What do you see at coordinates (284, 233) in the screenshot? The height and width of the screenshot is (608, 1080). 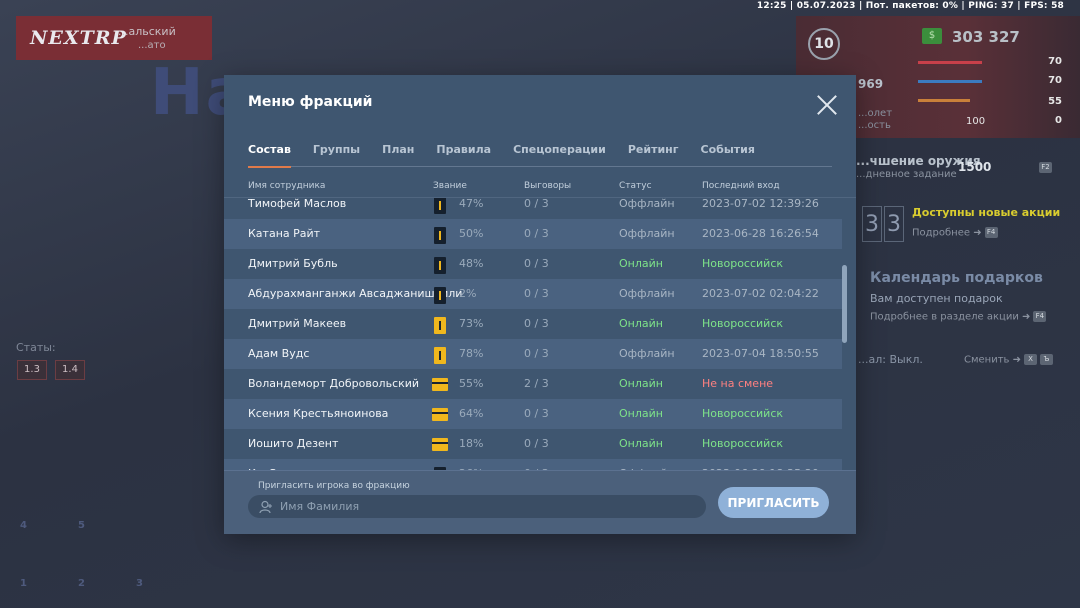 I see `member-name: Катана Райт` at bounding box center [284, 233].